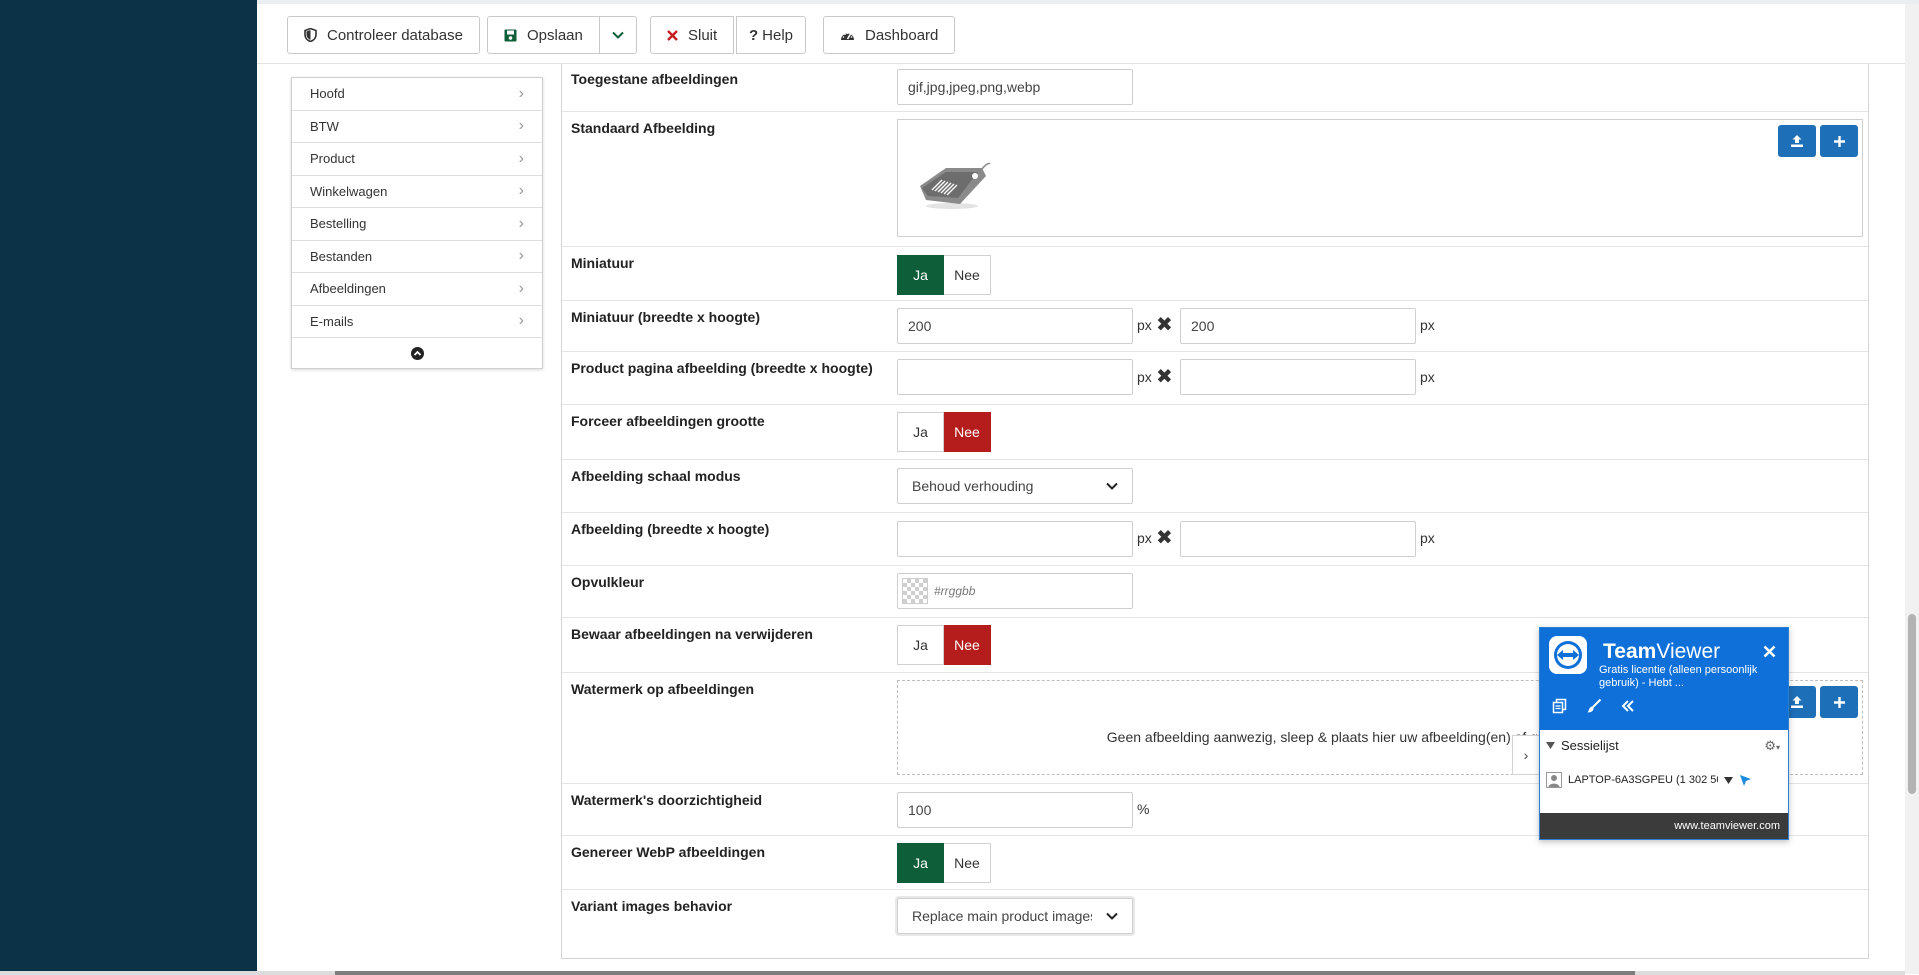  What do you see at coordinates (1664, 780) in the screenshot?
I see `teamviewer-device-row: LAPTOP-6A3SGPEU (1 302 500` at bounding box center [1664, 780].